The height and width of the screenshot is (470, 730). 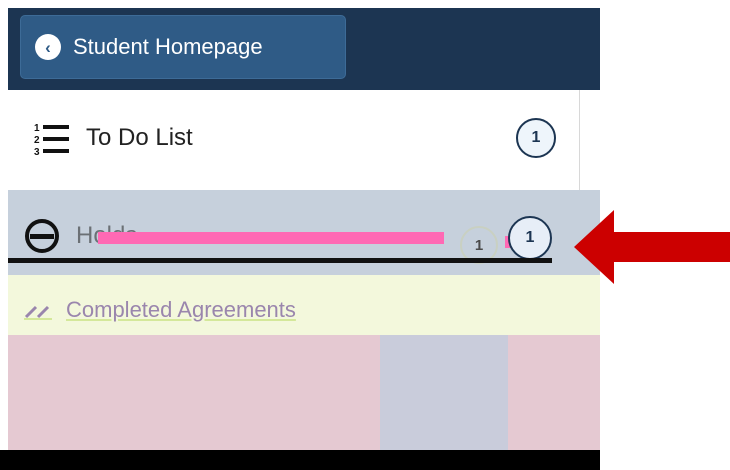 What do you see at coordinates (280, 260) in the screenshot?
I see `holds-underline` at bounding box center [280, 260].